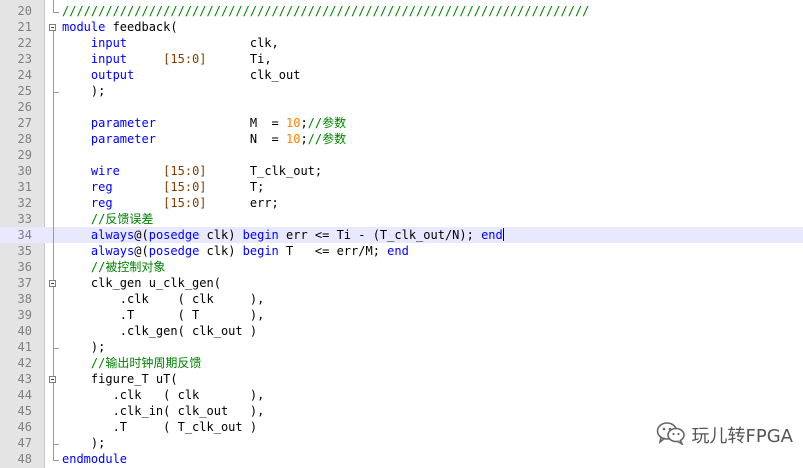 Image resolution: width=803 pixels, height=468 pixels. Describe the element at coordinates (24, 107) in the screenshot. I see `line-number: 26` at that location.